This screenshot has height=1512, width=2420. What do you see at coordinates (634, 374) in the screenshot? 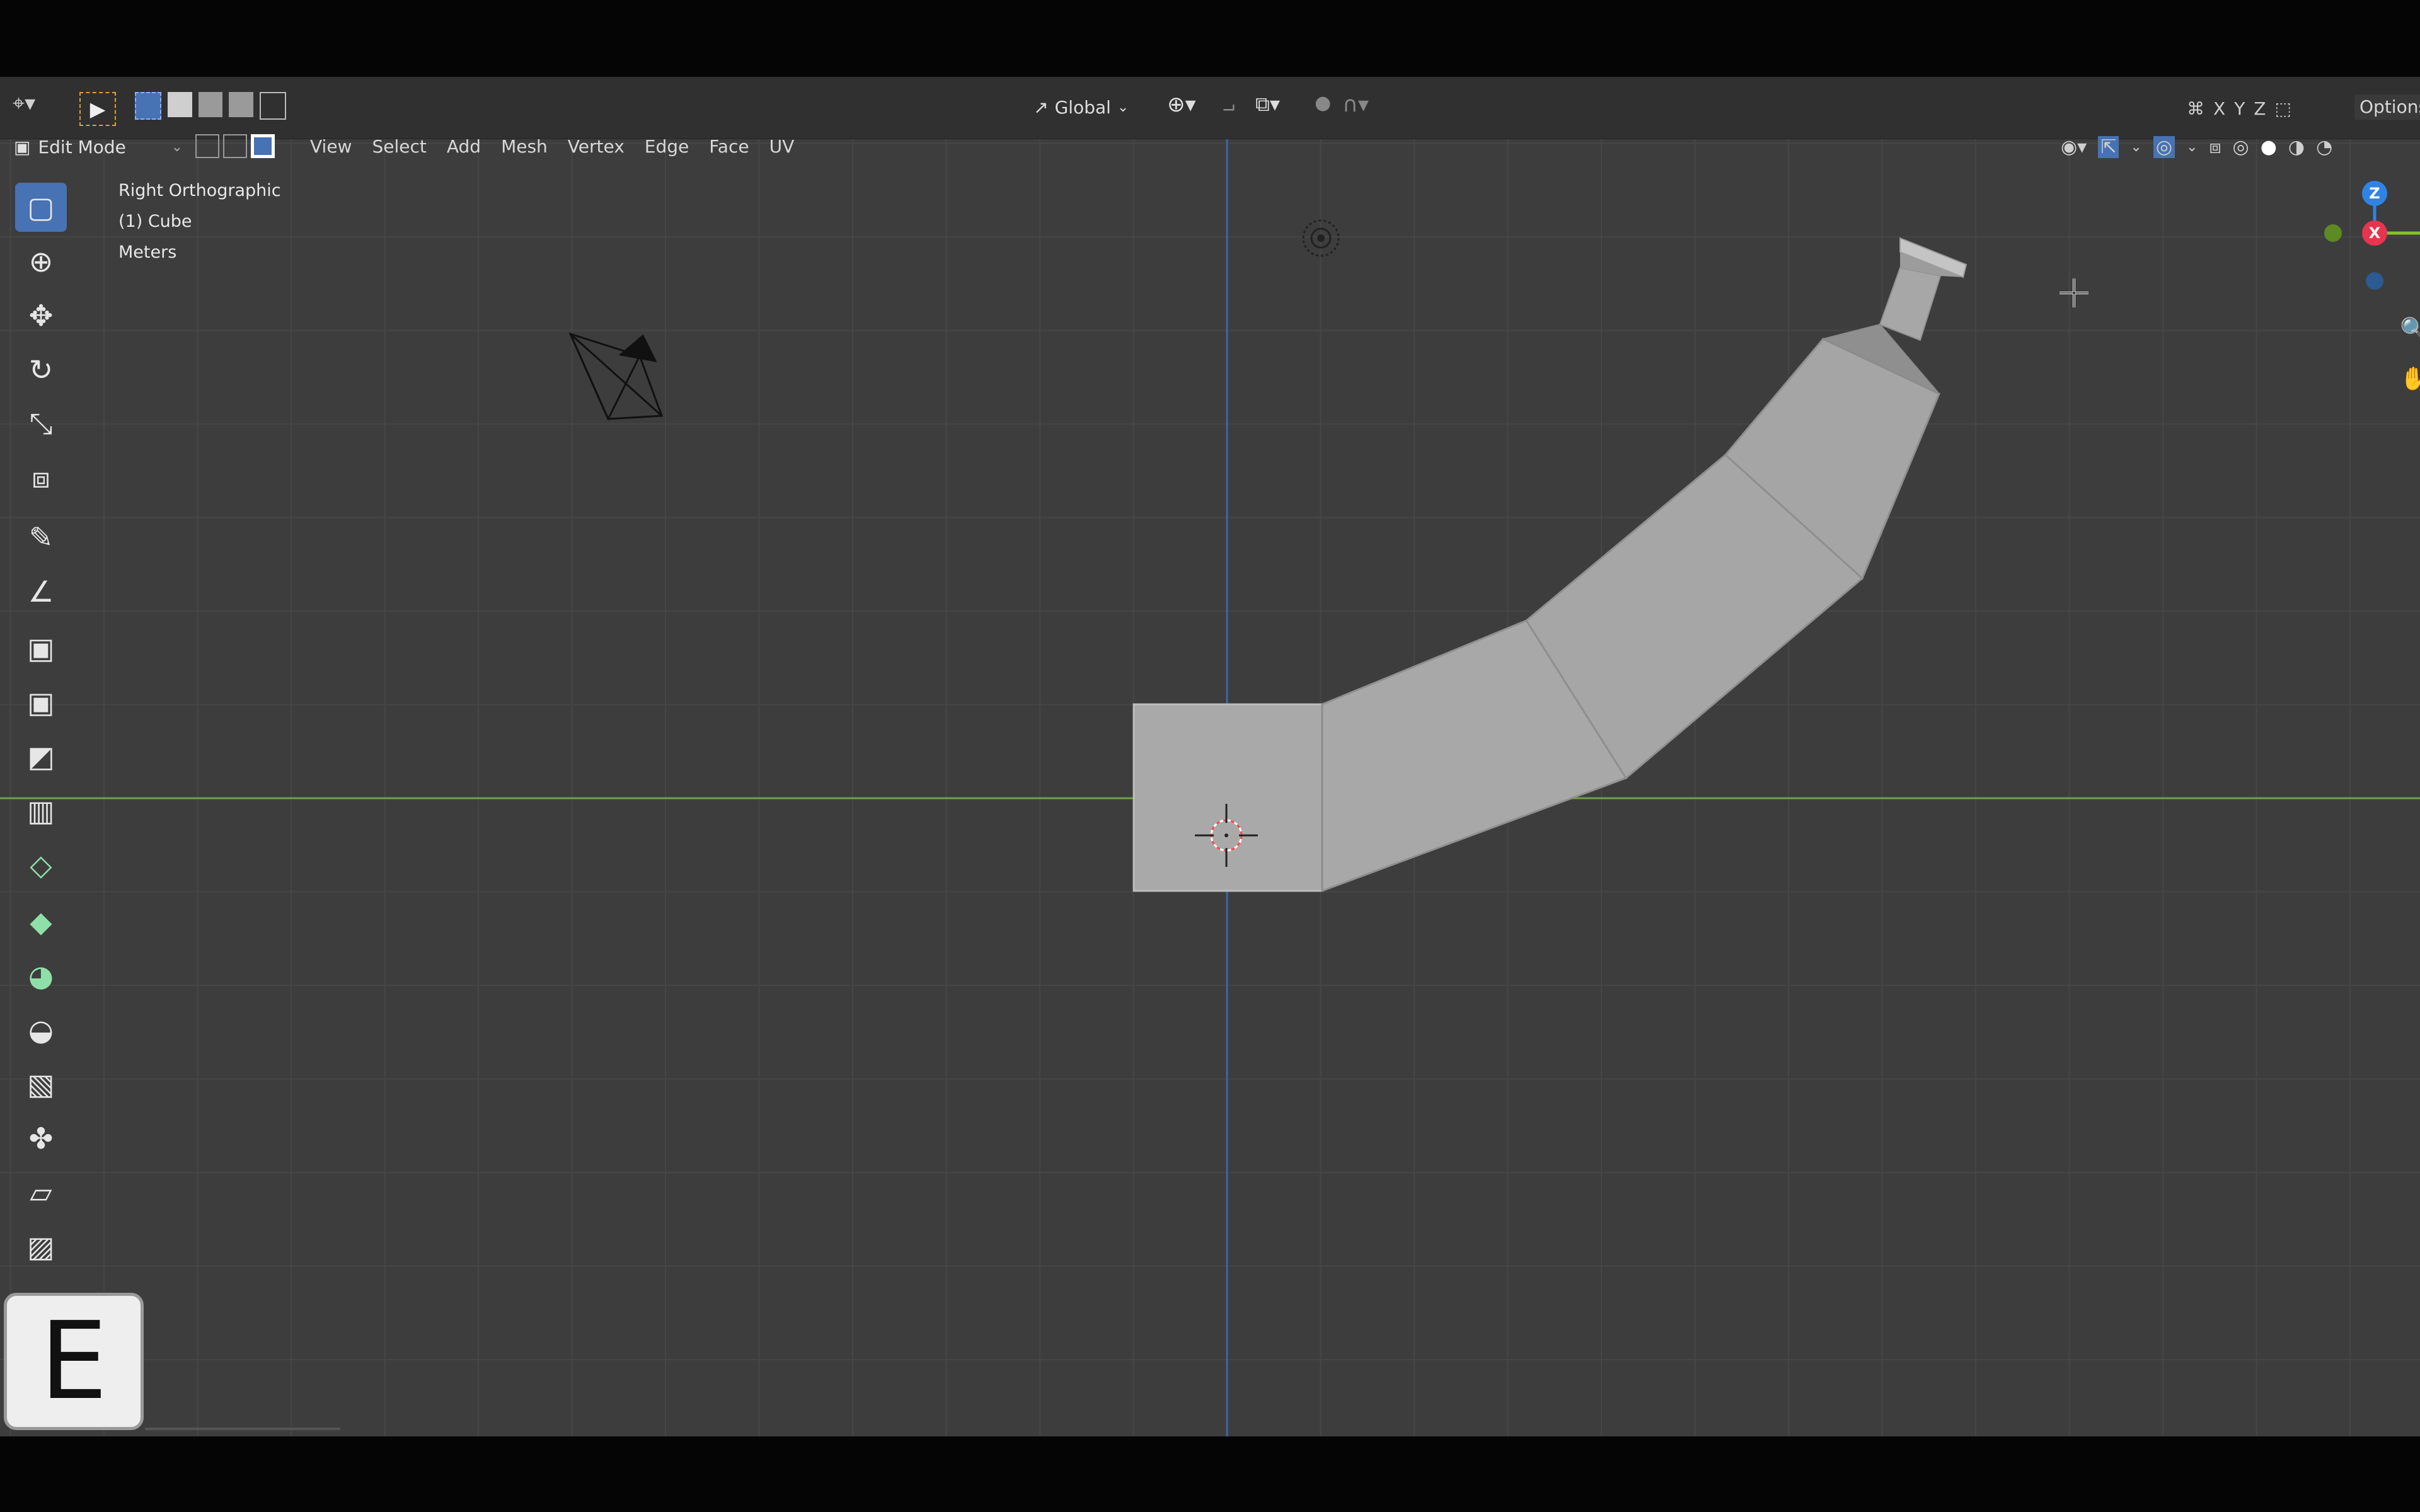
I see `camera-object-icon` at bounding box center [634, 374].